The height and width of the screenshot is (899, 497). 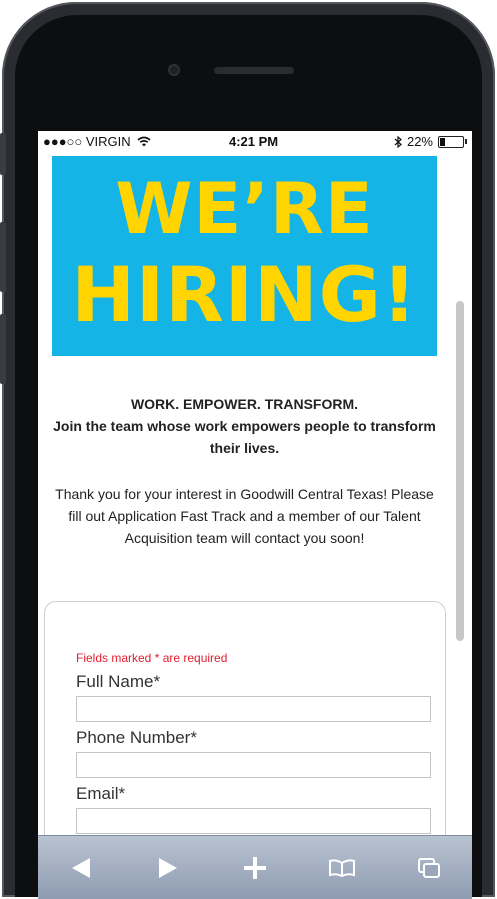 I want to click on tabs-icon, so click(x=428, y=868).